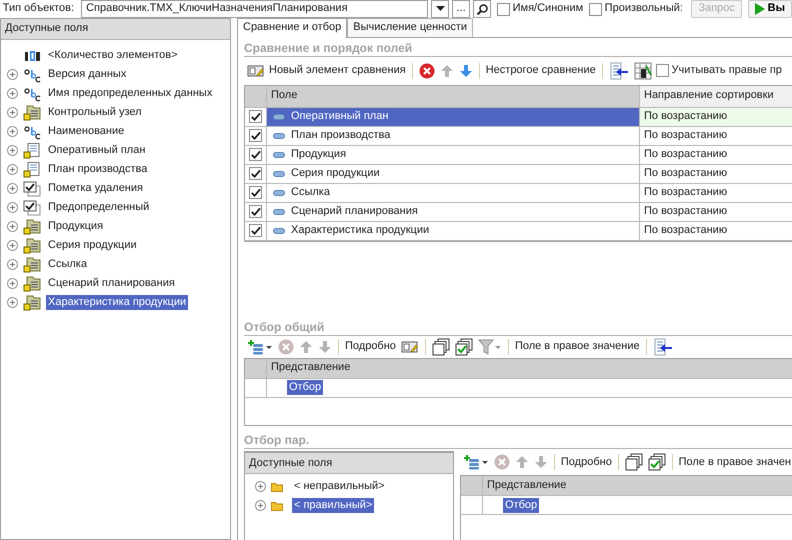 The height and width of the screenshot is (540, 792). What do you see at coordinates (527, 486) in the screenshot?
I see `column-header: Представление` at bounding box center [527, 486].